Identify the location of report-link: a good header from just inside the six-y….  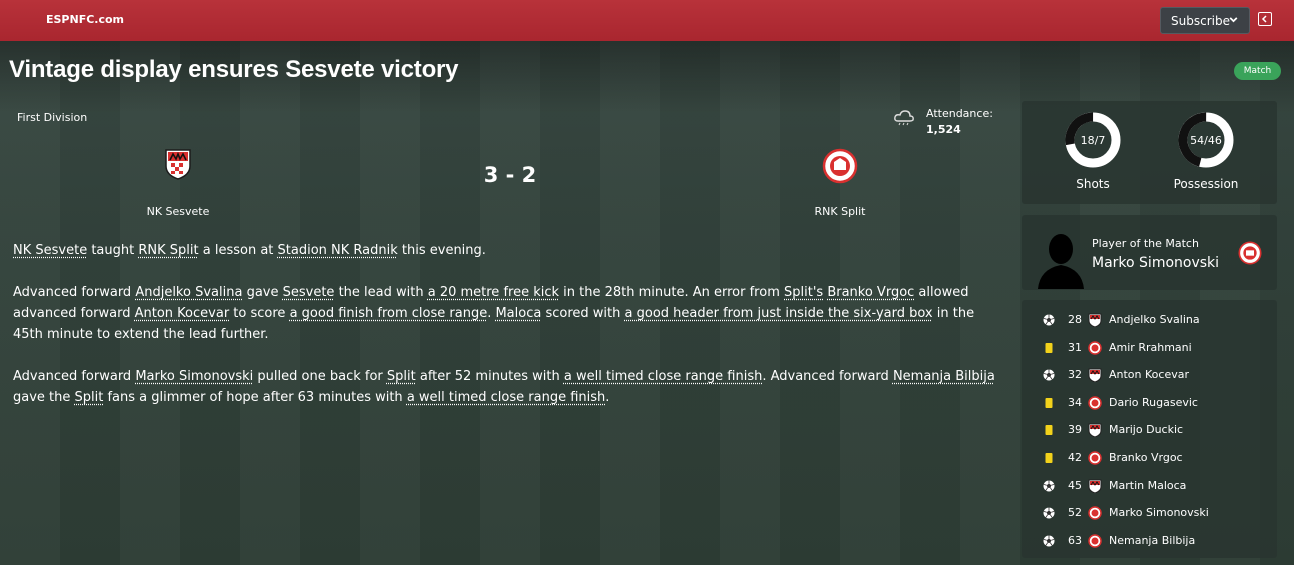
(779, 313).